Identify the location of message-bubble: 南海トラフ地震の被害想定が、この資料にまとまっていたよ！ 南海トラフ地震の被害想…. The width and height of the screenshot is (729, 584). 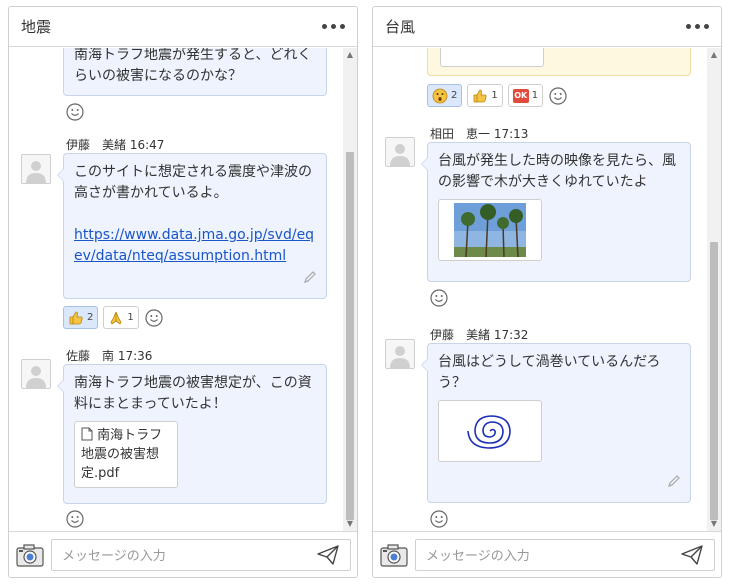
(192, 434).